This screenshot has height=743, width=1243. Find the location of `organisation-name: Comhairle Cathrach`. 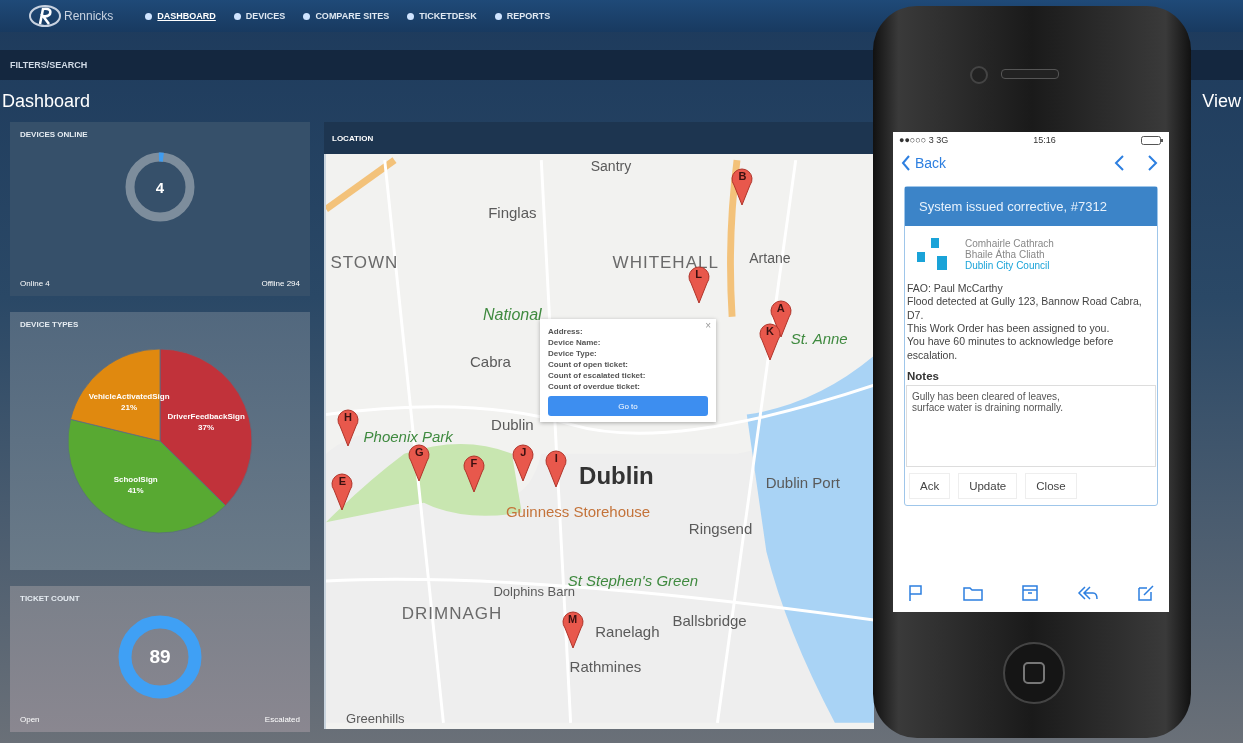

organisation-name: Comhairle Cathrach is located at coordinates (1009, 243).